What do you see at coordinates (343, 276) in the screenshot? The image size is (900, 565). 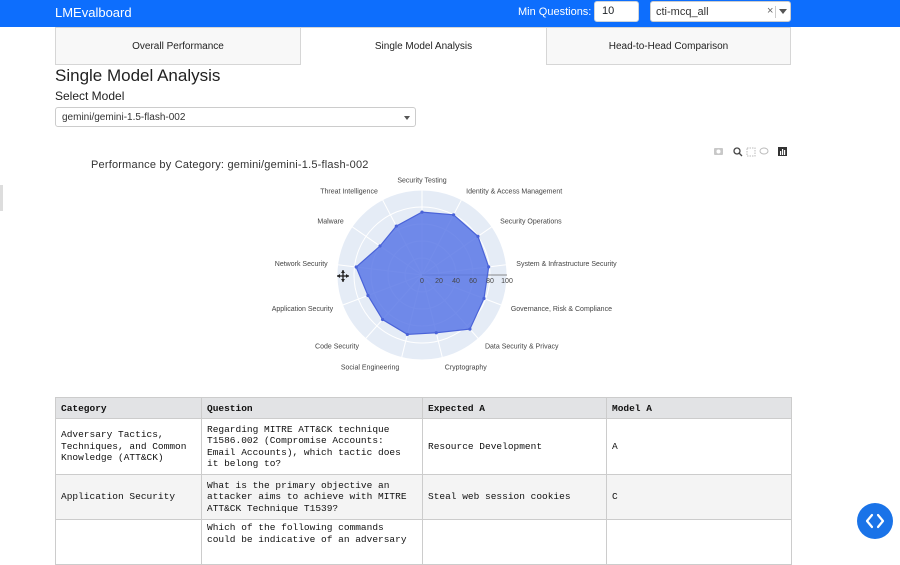 I see `move-cursor-icon` at bounding box center [343, 276].